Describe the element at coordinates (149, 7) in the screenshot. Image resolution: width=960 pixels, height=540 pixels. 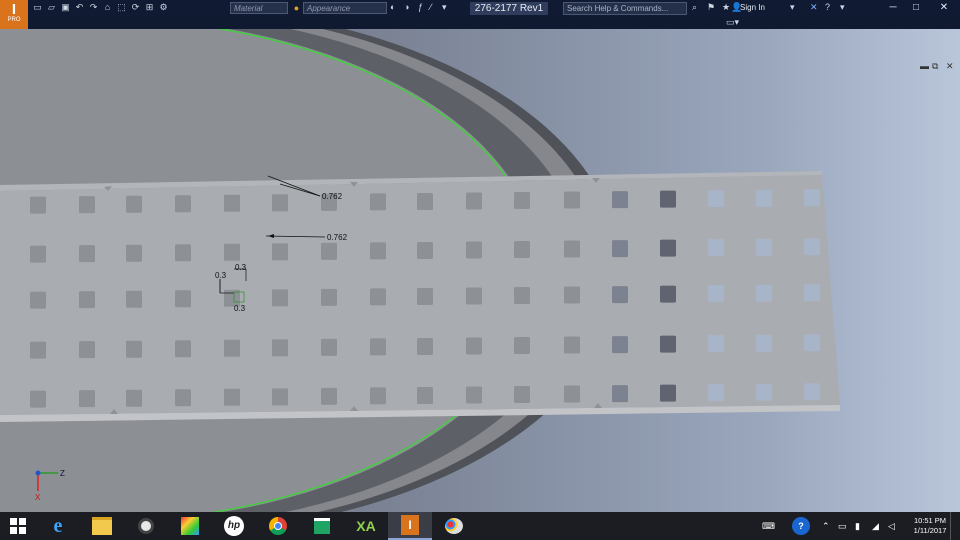
I see `measure-icon: ⊞` at that location.